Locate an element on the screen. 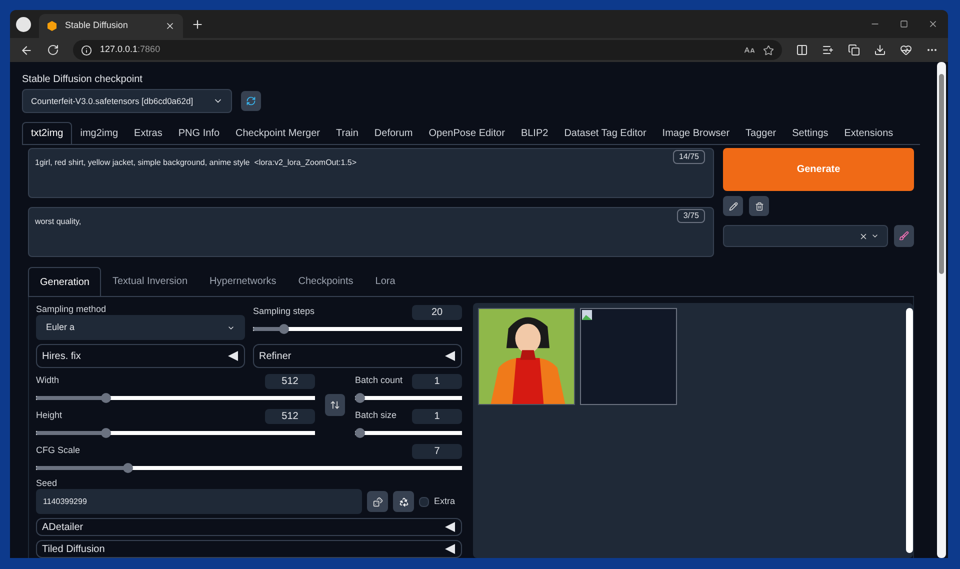  swap-icon is located at coordinates (335, 405).